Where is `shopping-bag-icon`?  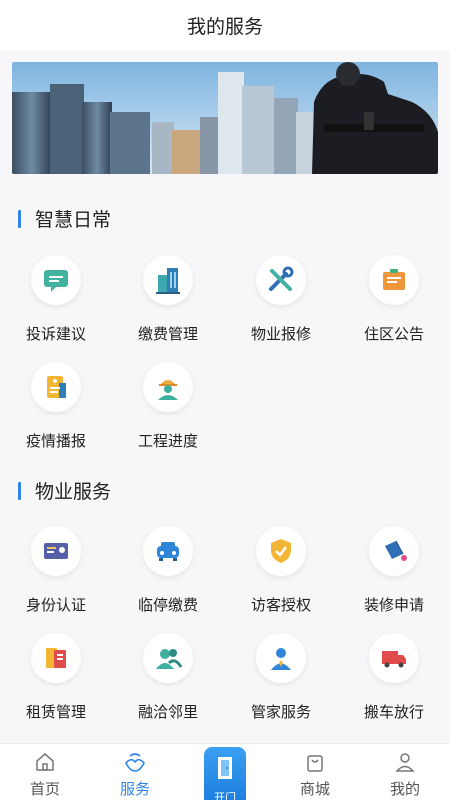
shopping-bag-icon is located at coordinates (315, 762).